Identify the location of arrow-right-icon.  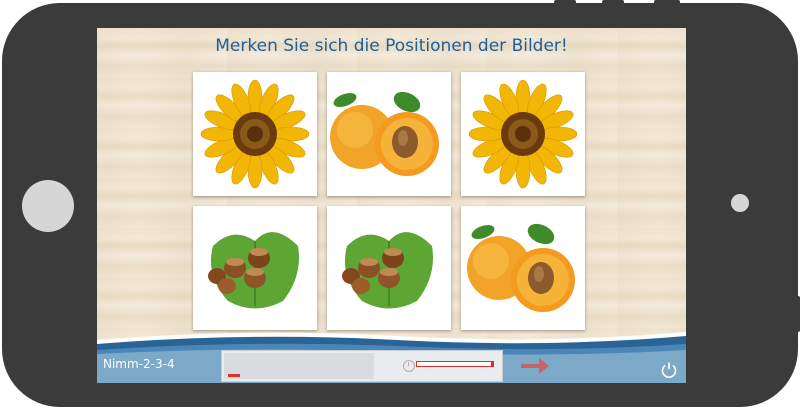
(535, 366).